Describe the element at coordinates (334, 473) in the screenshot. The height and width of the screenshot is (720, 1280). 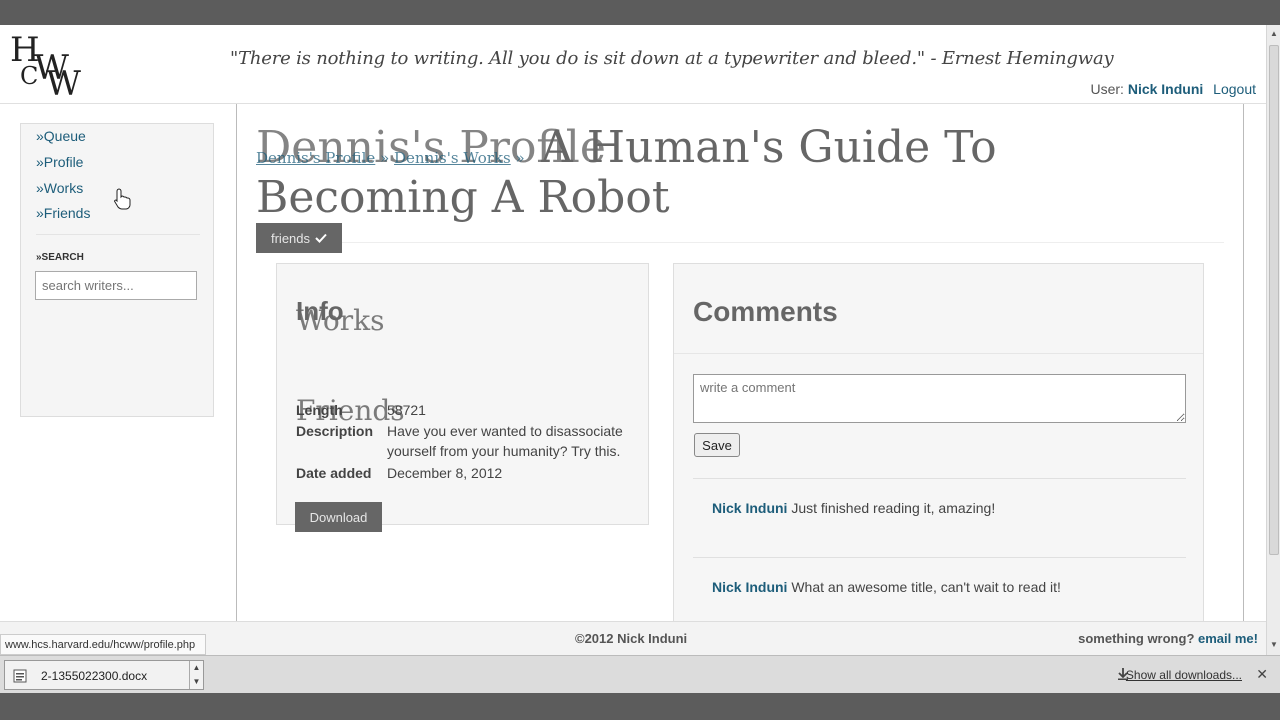
I see `date-added-label: Date added` at that location.